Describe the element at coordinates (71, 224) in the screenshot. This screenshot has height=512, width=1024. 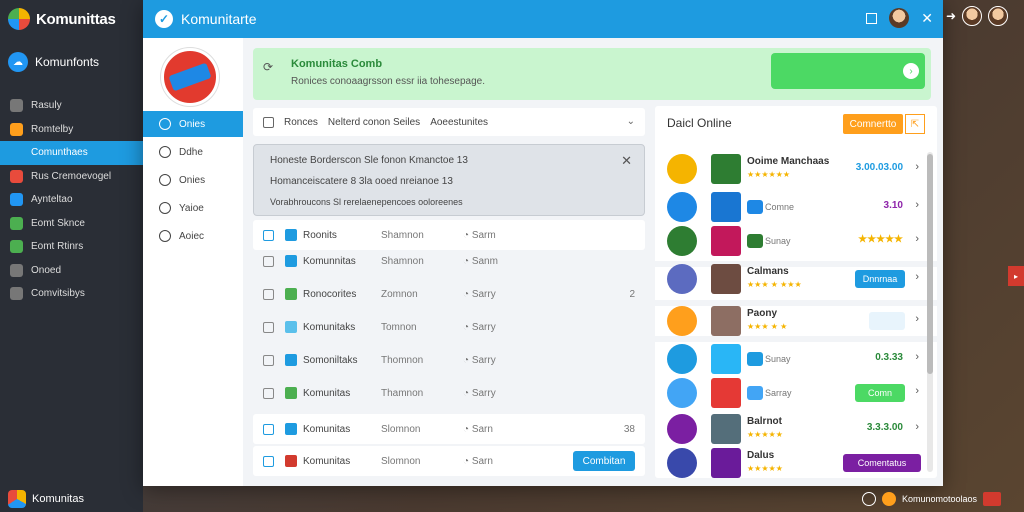
I see `sidebar-item: Eomt Sknce` at that location.